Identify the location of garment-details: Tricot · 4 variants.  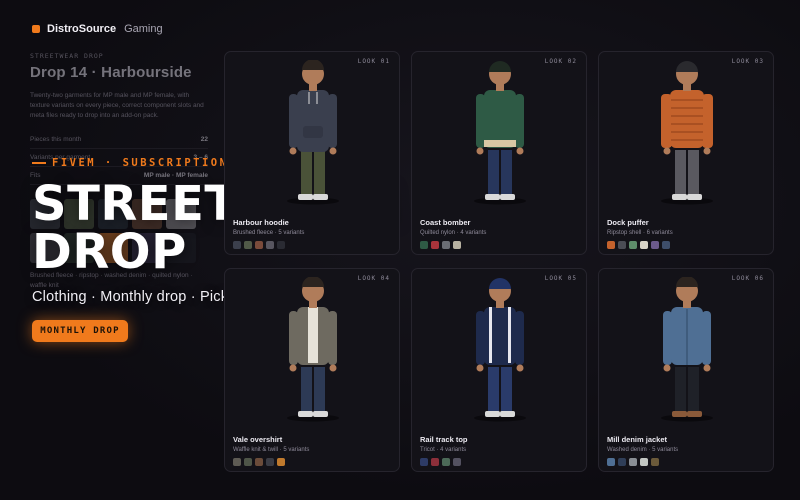
(443, 450).